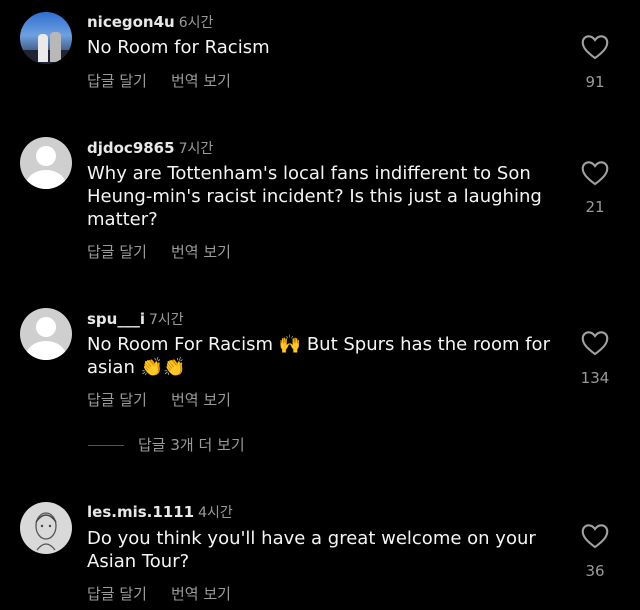 The image size is (640, 610). What do you see at coordinates (196, 23) in the screenshot?
I see `timestamp: 6시간` at bounding box center [196, 23].